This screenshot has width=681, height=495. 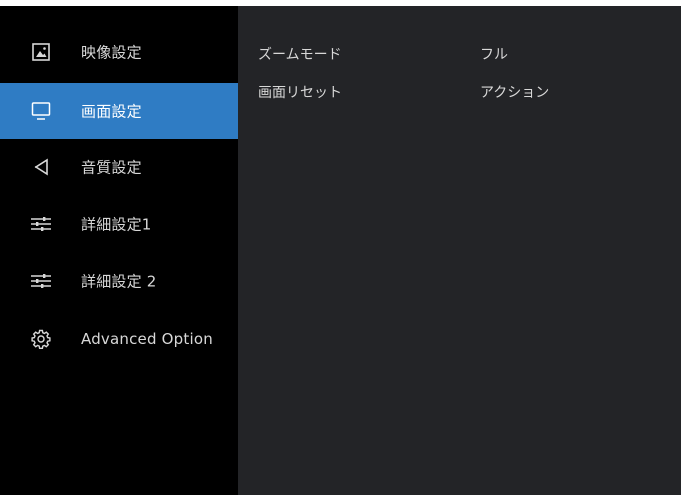 What do you see at coordinates (111, 52) in the screenshot?
I see `sidebar-item-label: 映像設定` at bounding box center [111, 52].